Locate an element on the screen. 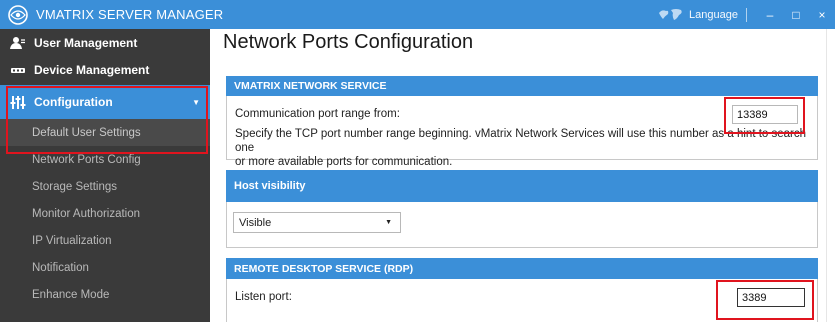 This screenshot has height=322, width=835. network-service-header: VMATRIX NETWORK SERVICE is located at coordinates (522, 86).